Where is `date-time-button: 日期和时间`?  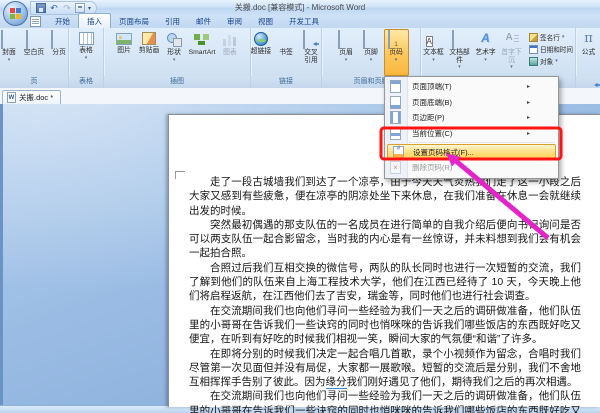 date-time-button: 日期和时间 is located at coordinates (551, 49).